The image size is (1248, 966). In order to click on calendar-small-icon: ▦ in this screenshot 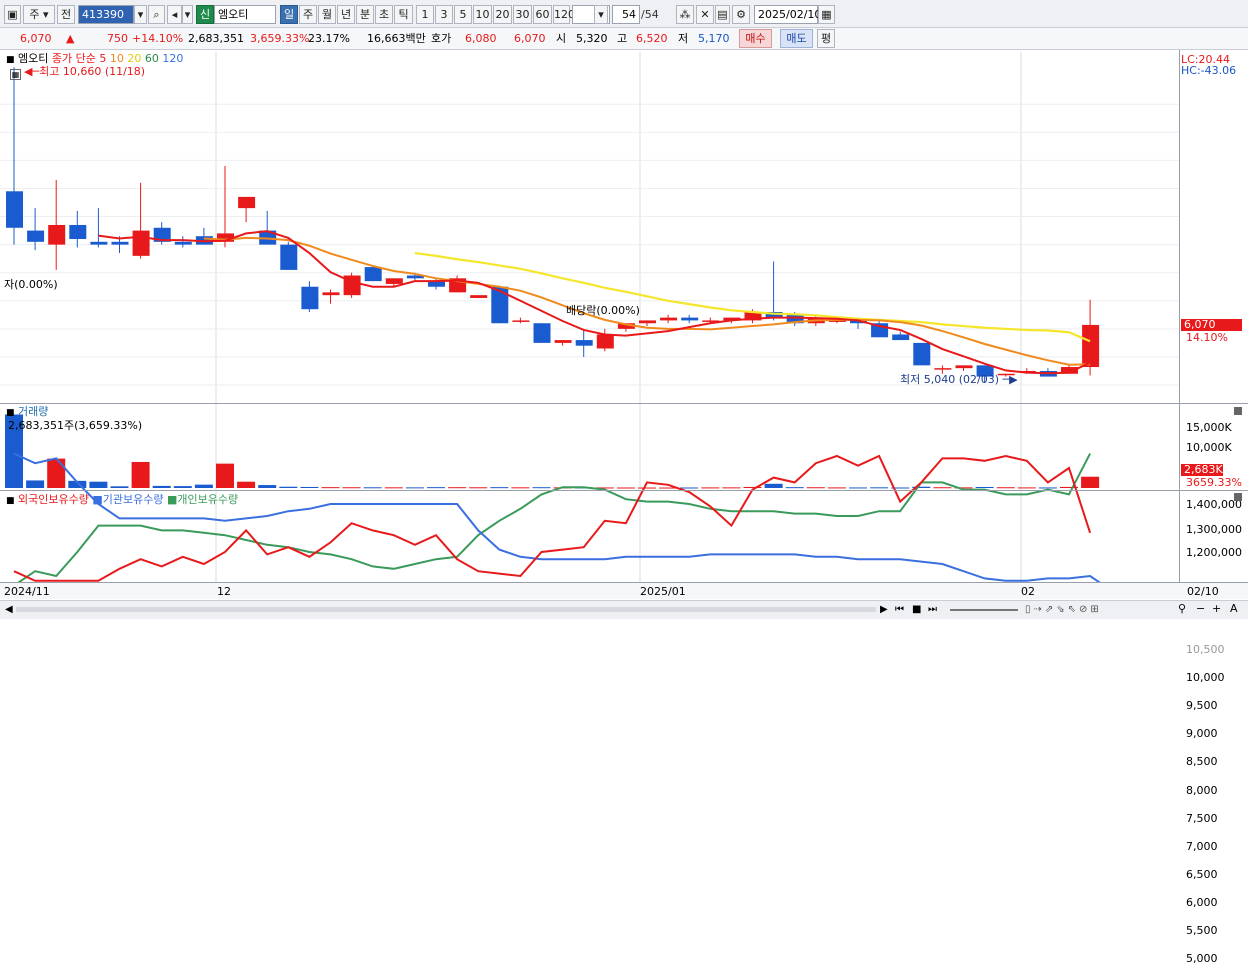, I will do `click(15, 74)`.